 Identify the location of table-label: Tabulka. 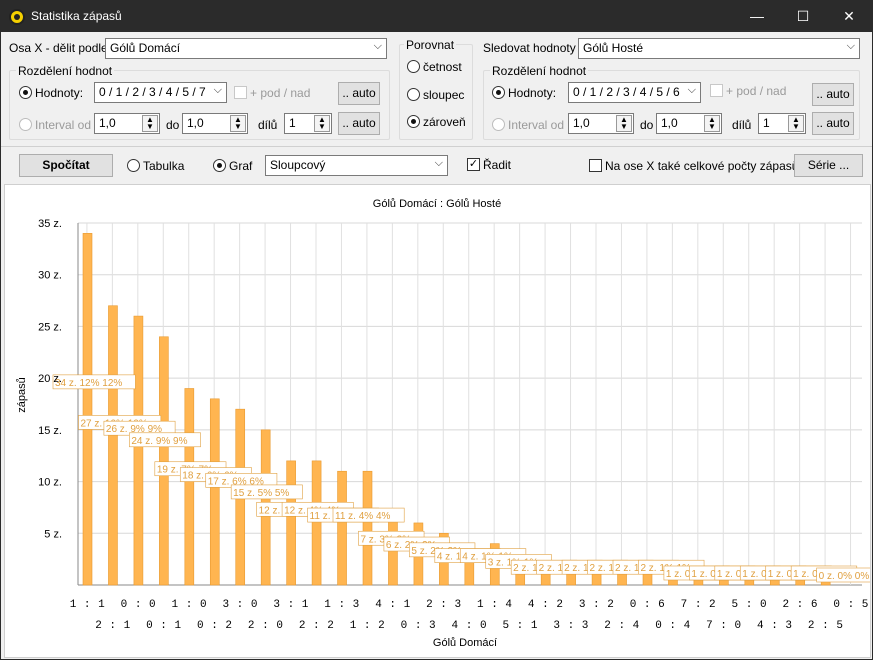
(164, 166).